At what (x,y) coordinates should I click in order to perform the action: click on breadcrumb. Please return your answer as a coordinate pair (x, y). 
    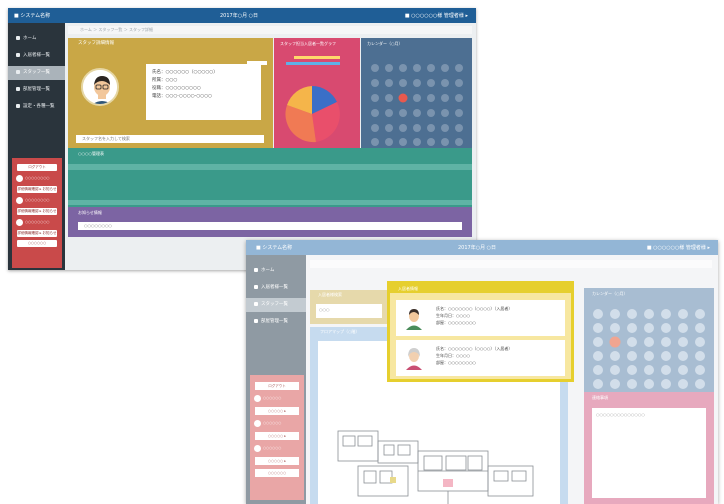
    Looking at the image, I should click on (511, 264).